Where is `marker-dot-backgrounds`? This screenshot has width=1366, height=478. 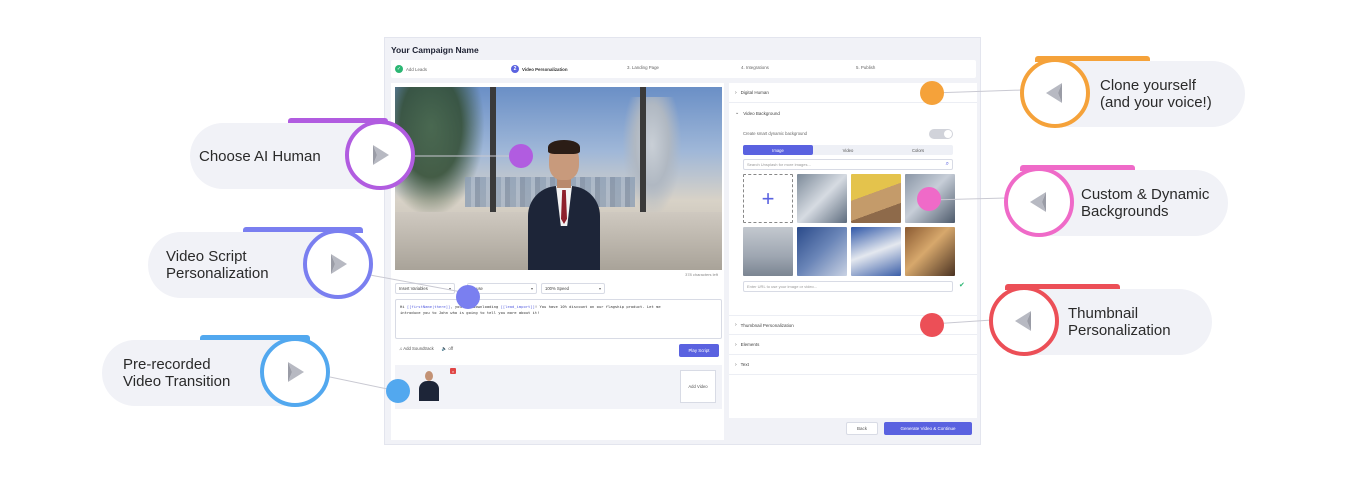
marker-dot-backgrounds is located at coordinates (929, 199).